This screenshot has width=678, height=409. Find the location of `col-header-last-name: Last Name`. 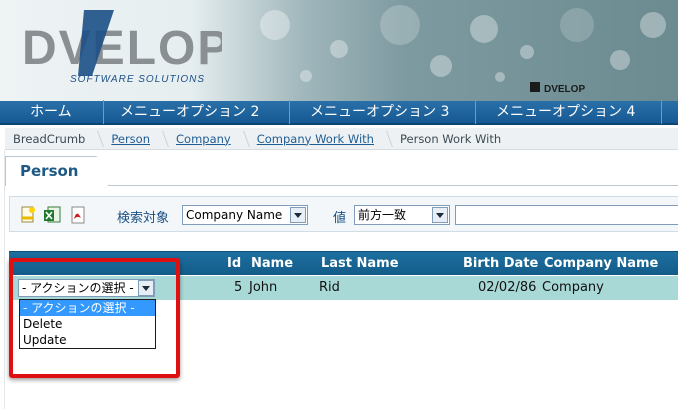

col-header-last-name: Last Name is located at coordinates (360, 264).